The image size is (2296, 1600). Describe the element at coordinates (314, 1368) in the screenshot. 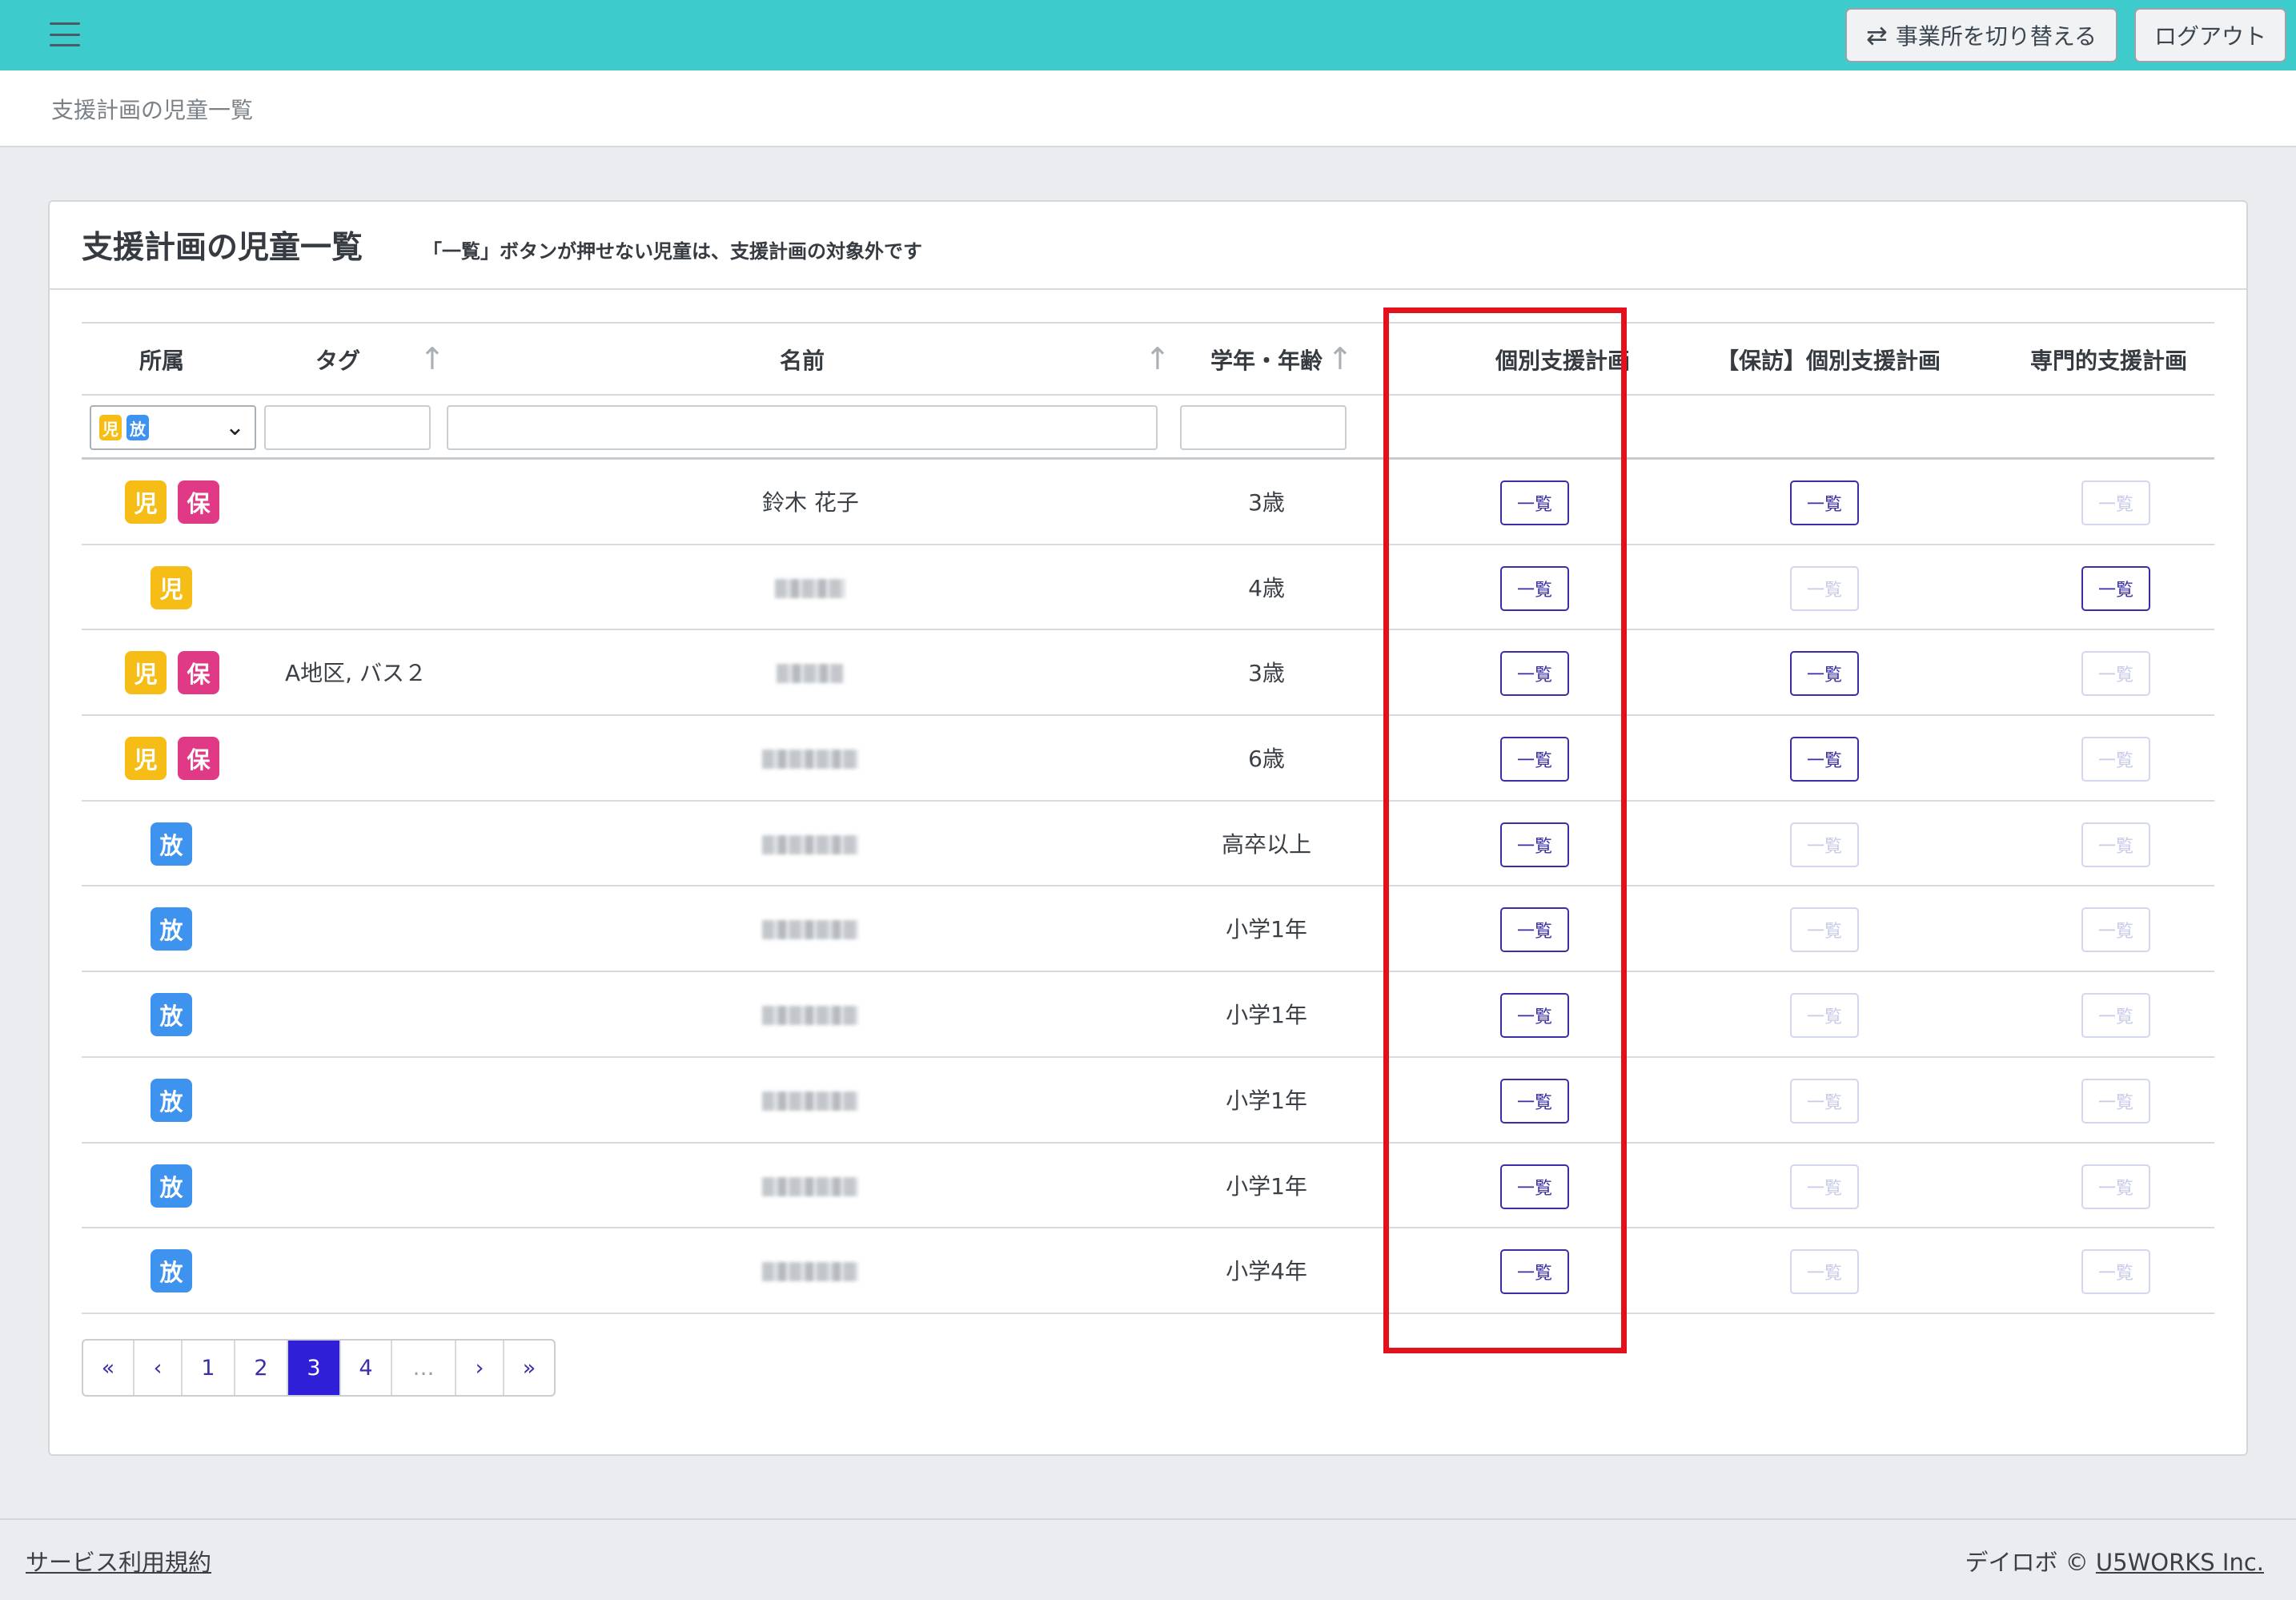

I see `page-3: 3` at that location.